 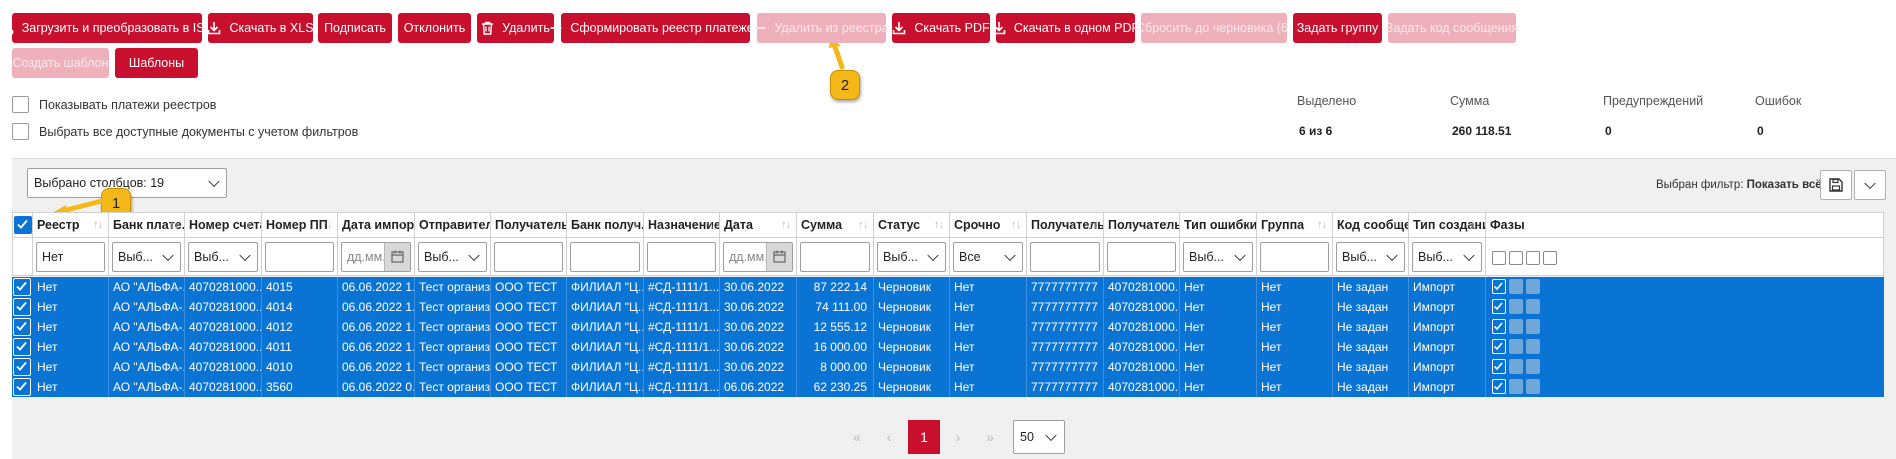 What do you see at coordinates (889, 437) in the screenshot?
I see `prev-page-button: ‹` at bounding box center [889, 437].